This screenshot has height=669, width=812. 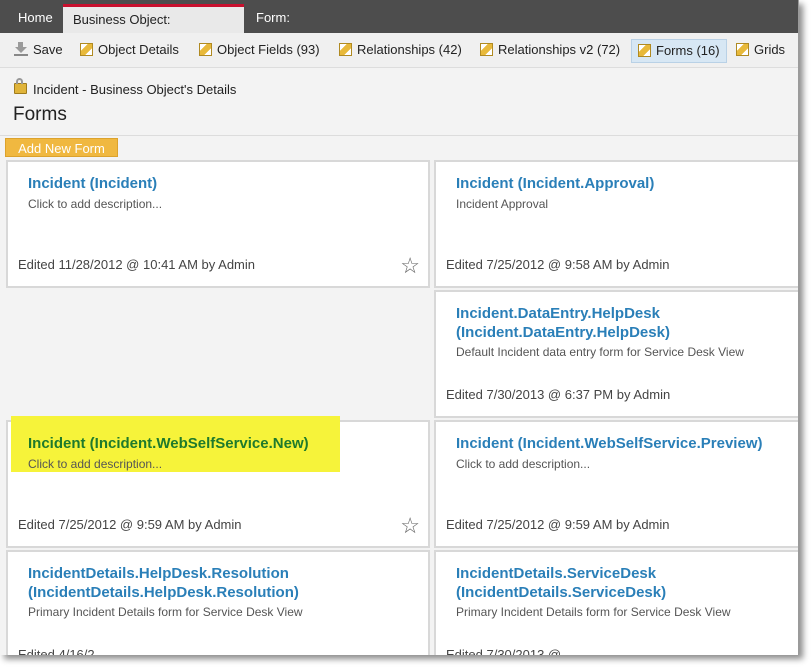 I want to click on grids-label: Grids, so click(x=770, y=49).